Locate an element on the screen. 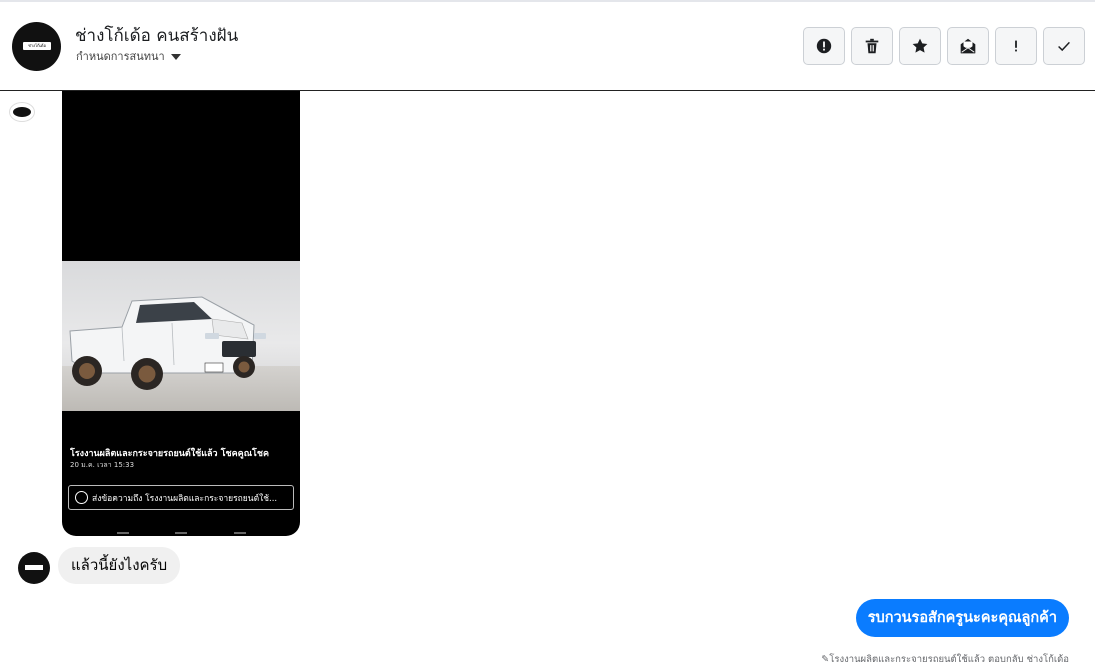  car-photo is located at coordinates (181, 336).